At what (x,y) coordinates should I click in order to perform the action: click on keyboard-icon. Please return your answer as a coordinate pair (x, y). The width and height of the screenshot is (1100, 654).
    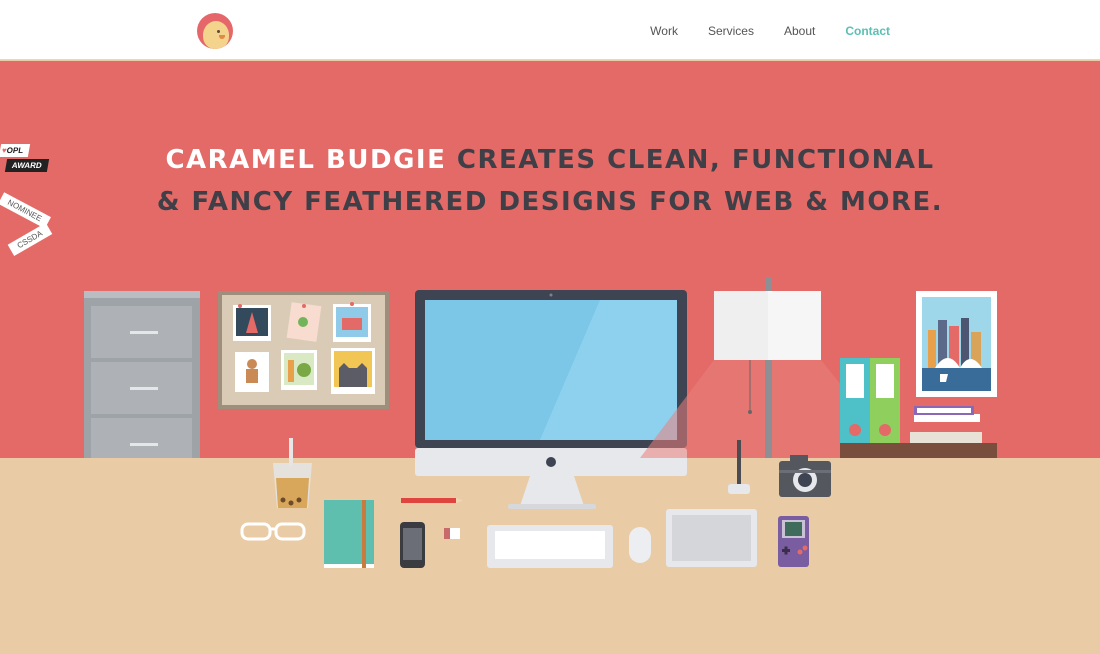
    Looking at the image, I should click on (550, 546).